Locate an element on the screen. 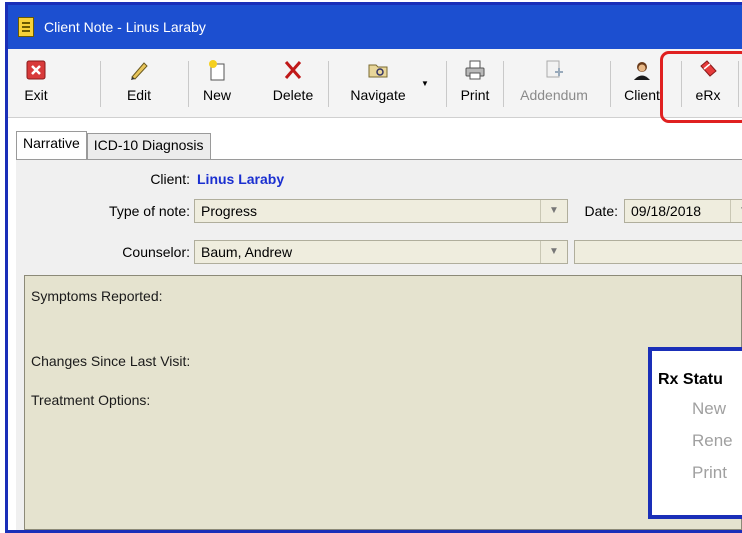 The height and width of the screenshot is (533, 742). new-button: New is located at coordinates (217, 83).